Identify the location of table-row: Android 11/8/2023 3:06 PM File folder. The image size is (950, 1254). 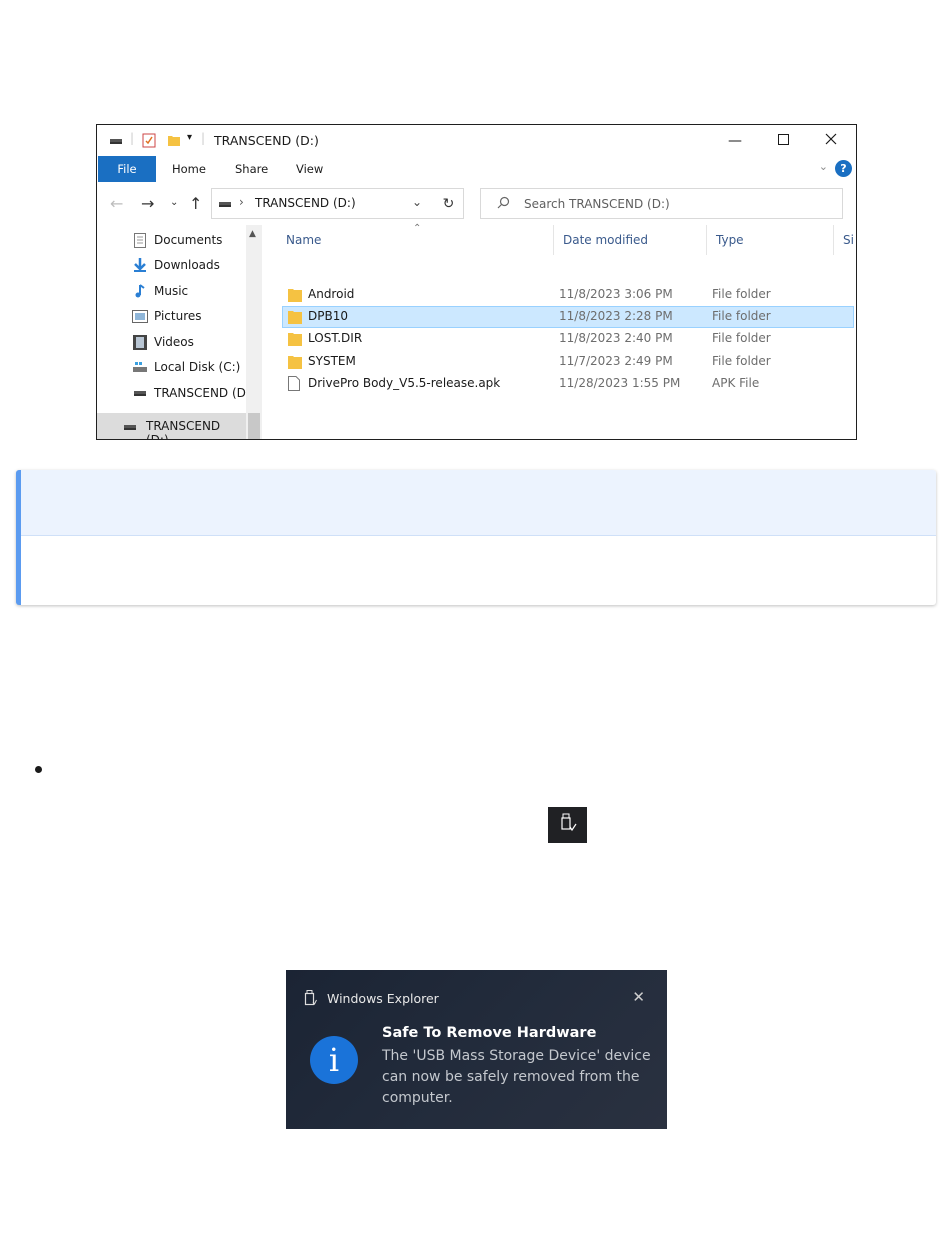
(568, 295).